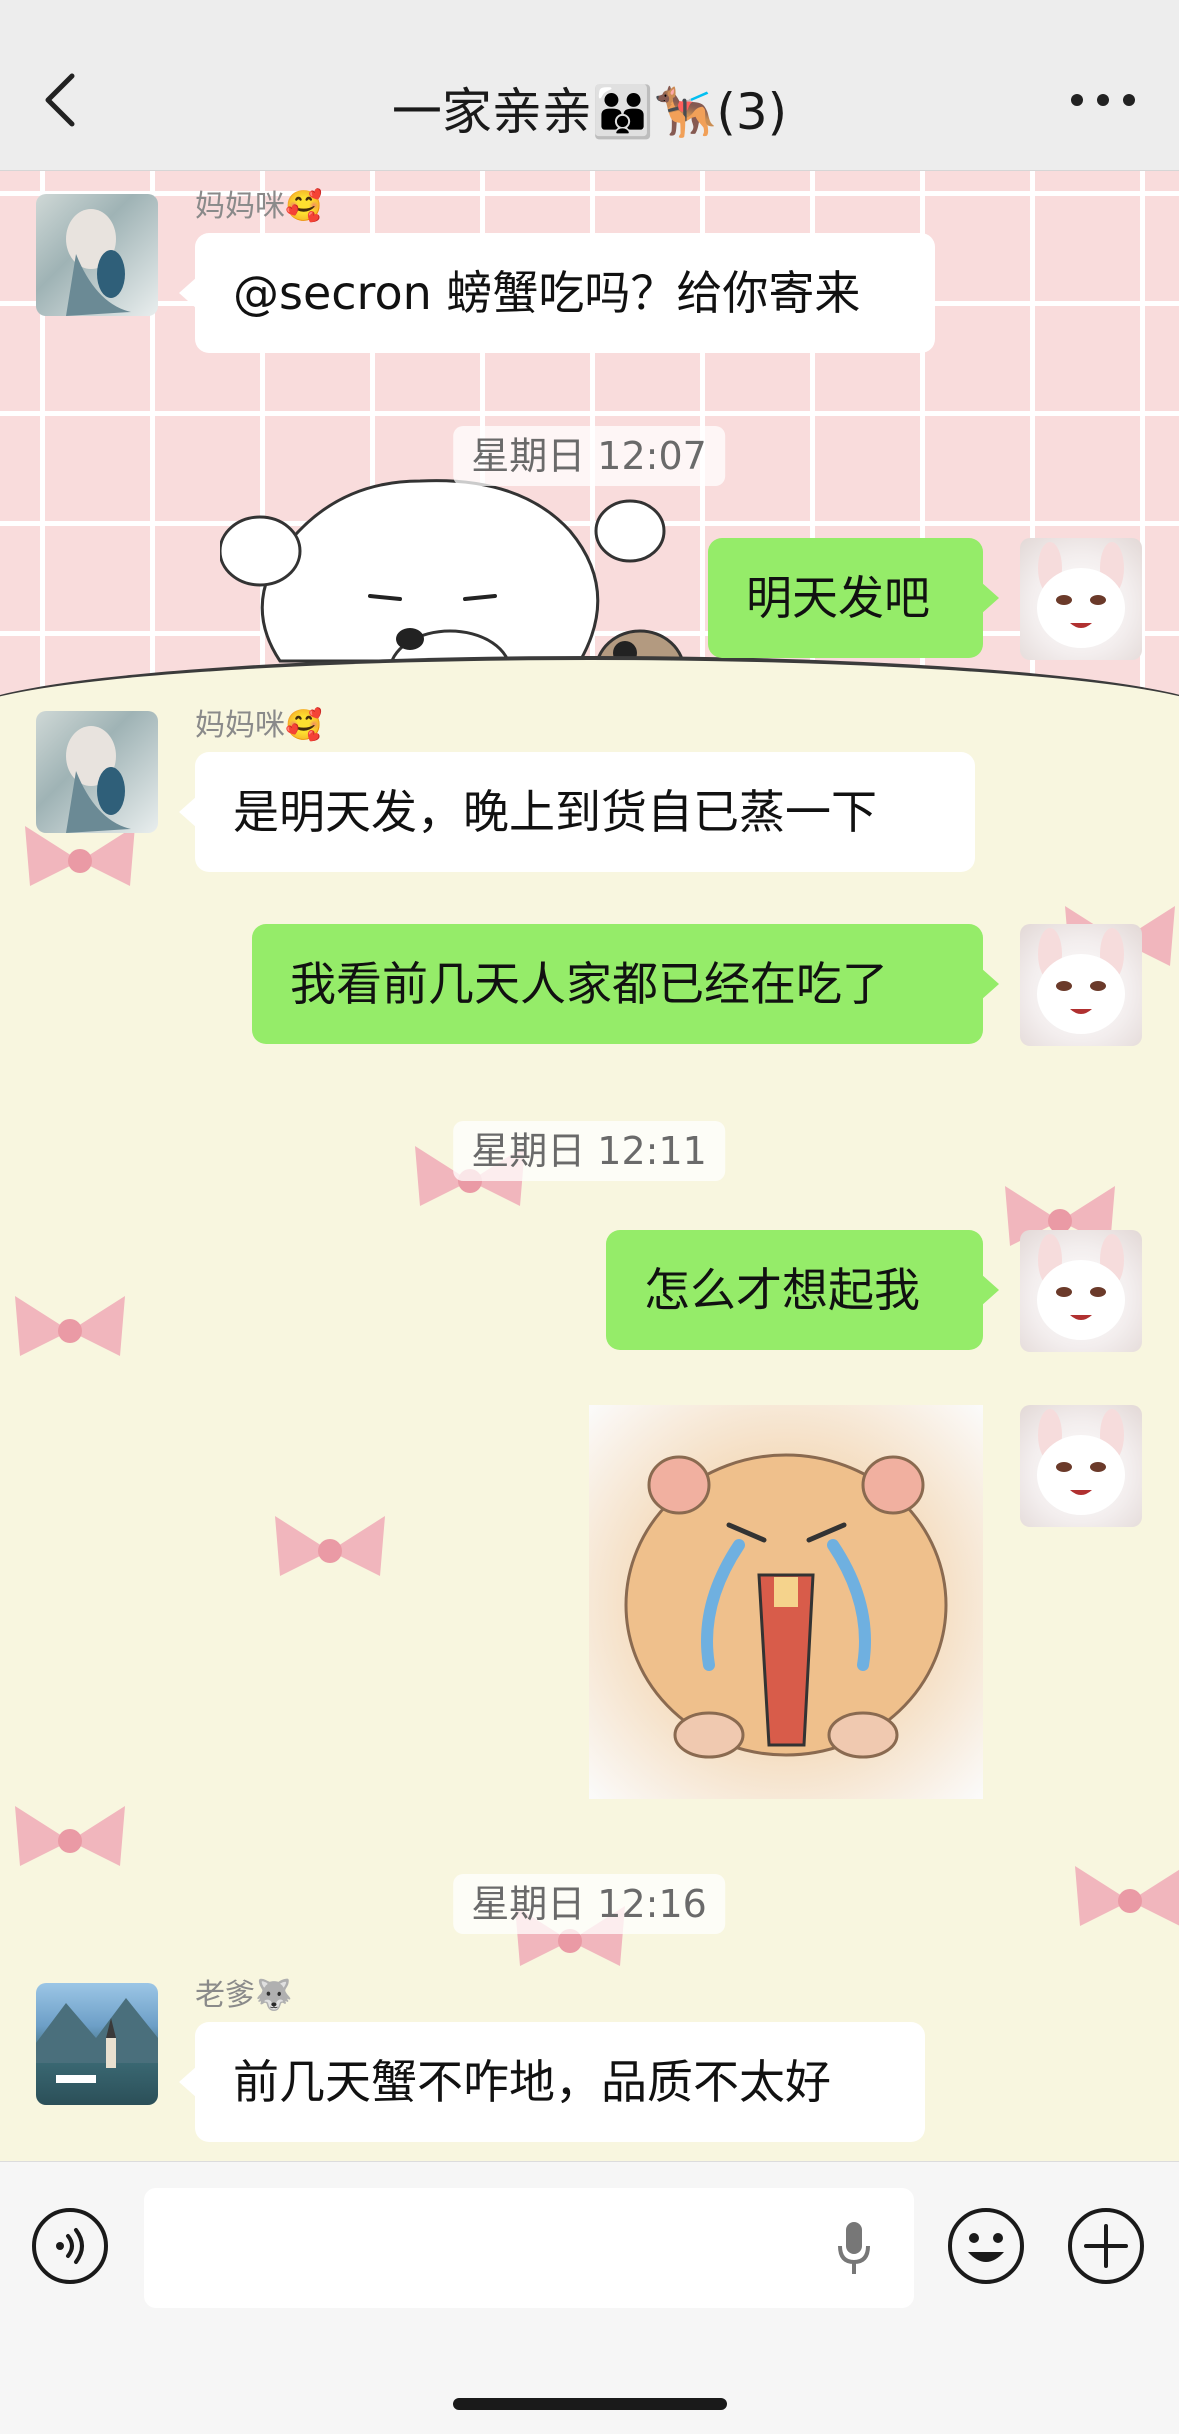 This screenshot has height=2434, width=1179. Describe the element at coordinates (557, 293) in the screenshot. I see `message-bubble: @secron 螃蟹吃吗？给你寄来` at that location.